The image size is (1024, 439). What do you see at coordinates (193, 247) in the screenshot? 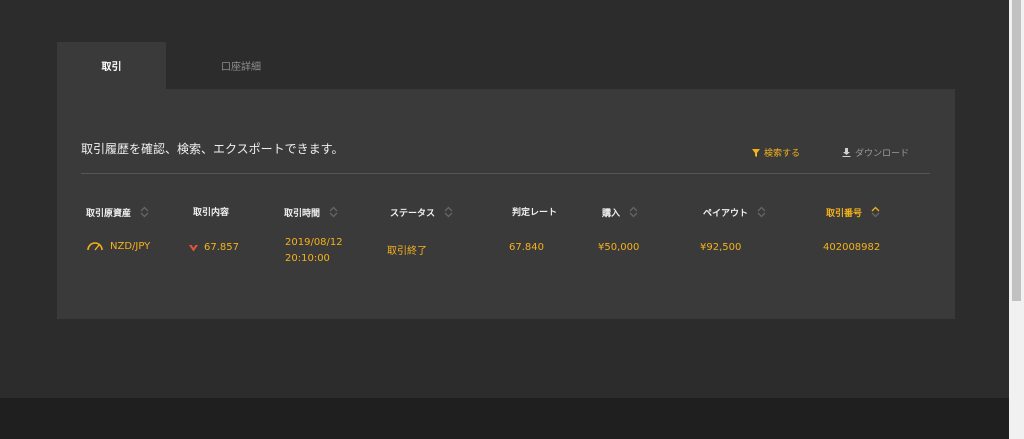
I see `down-arrow-icon` at bounding box center [193, 247].